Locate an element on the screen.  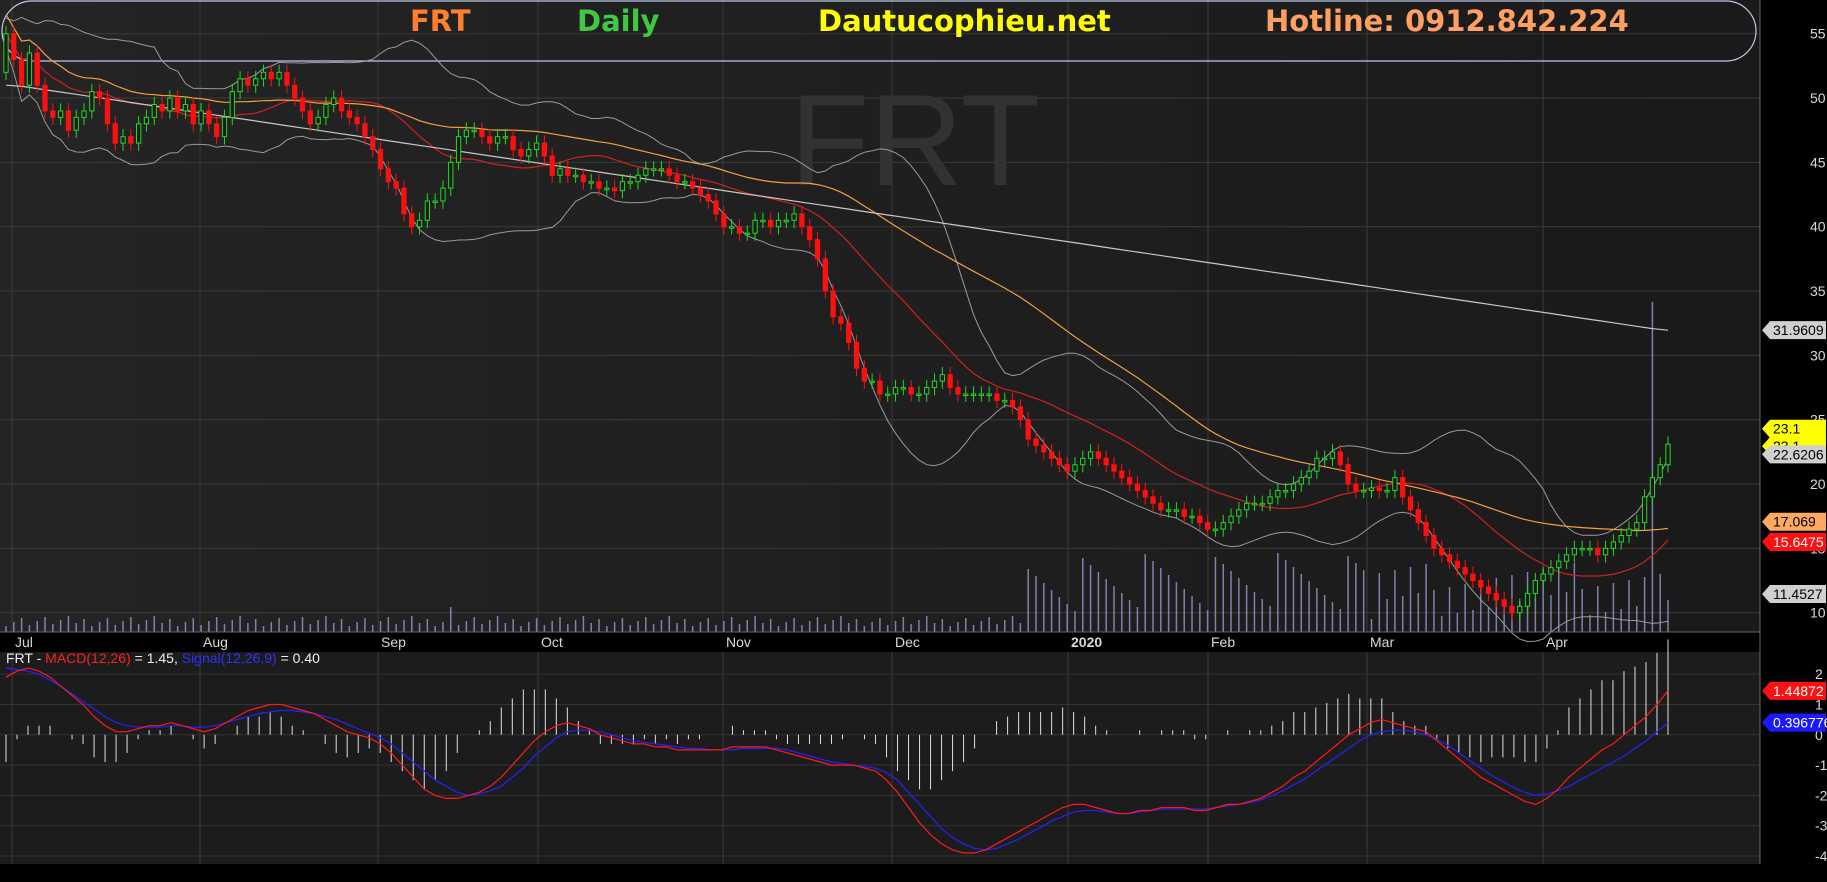
watermark-text: FRT is located at coordinates (915, 140).